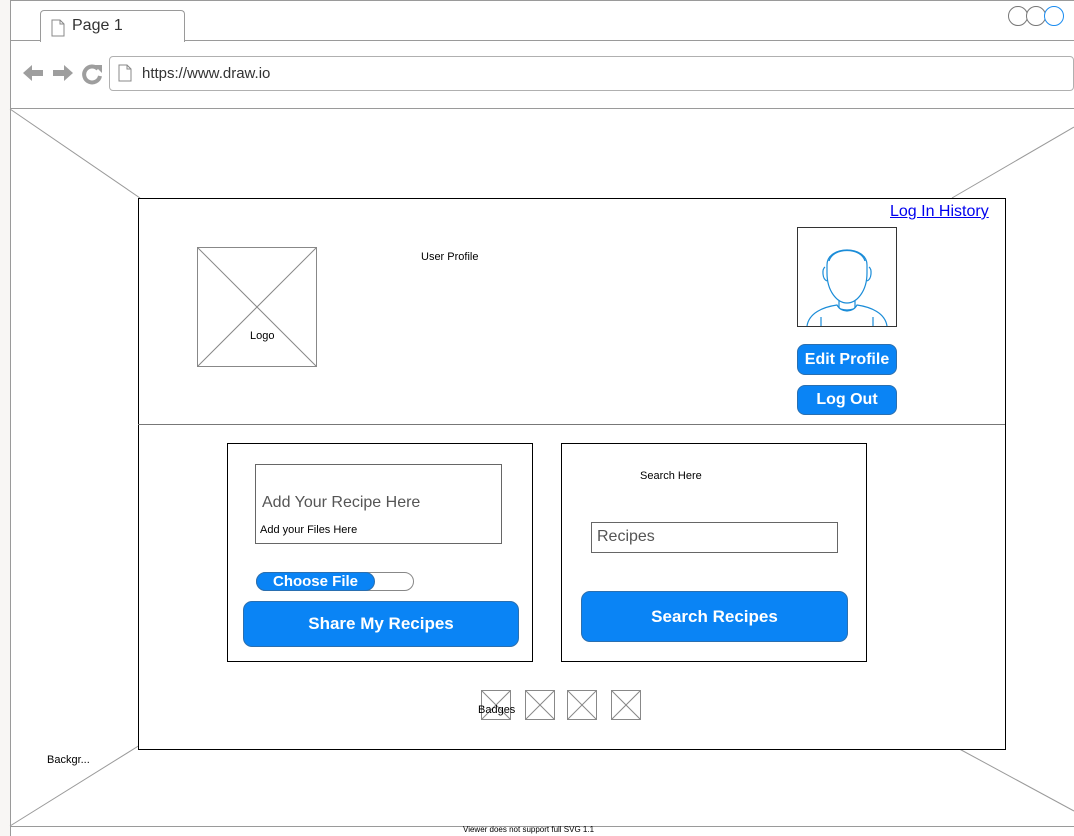 The height and width of the screenshot is (836, 1074). I want to click on reload-icon, so click(92, 74).